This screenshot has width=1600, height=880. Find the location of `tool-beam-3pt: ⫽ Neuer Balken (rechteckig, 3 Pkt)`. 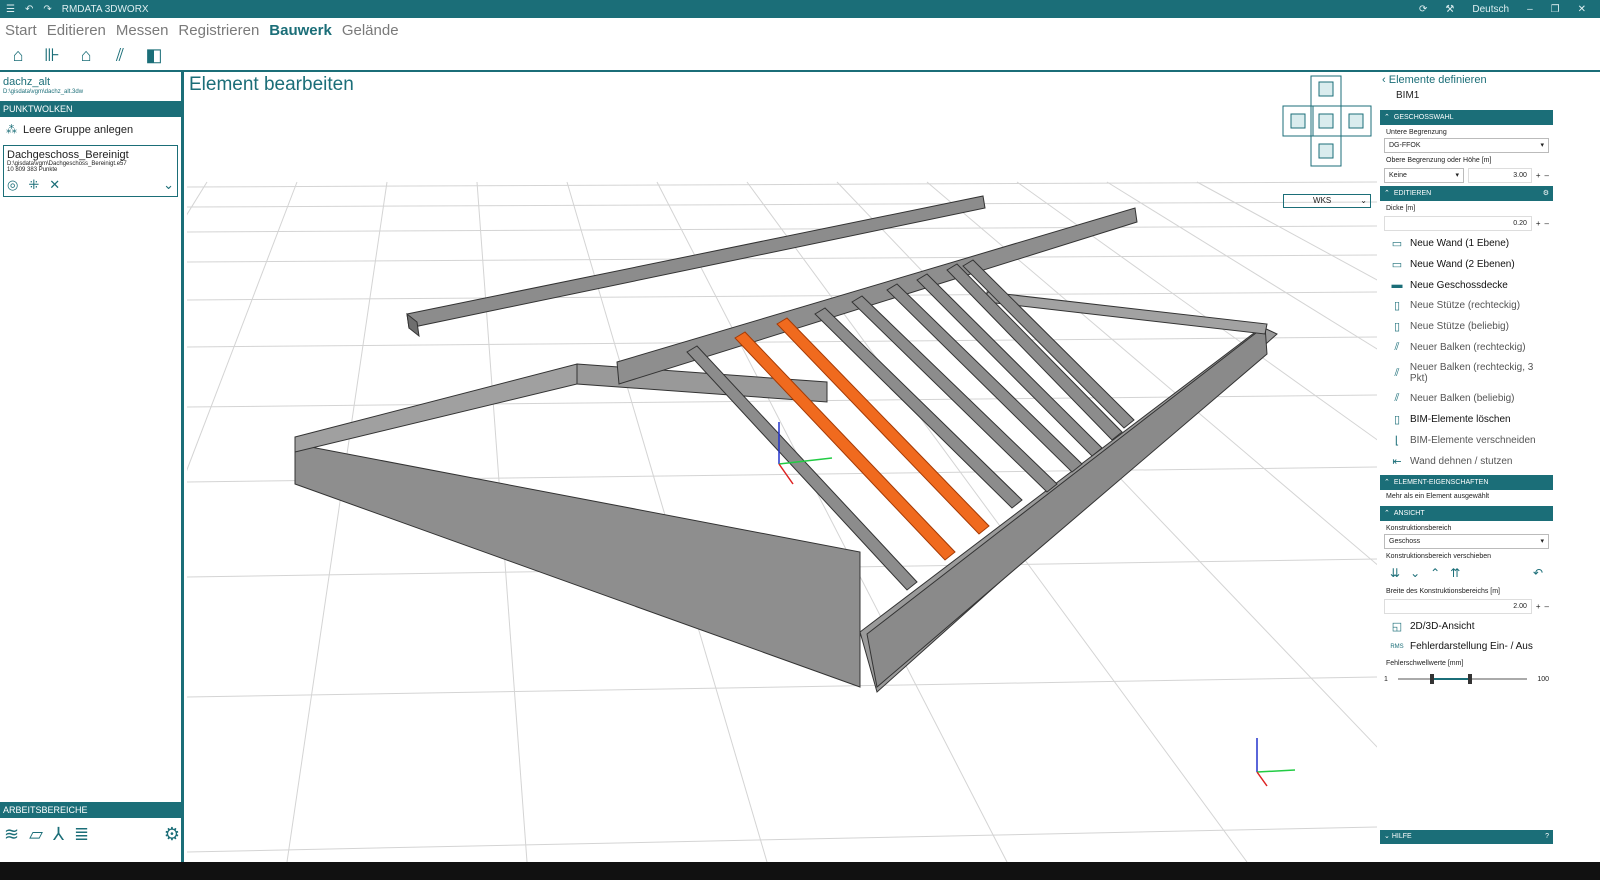

tool-beam-3pt: ⫽ Neuer Balken (rechteckig, 3 Pkt) is located at coordinates (1466, 373).